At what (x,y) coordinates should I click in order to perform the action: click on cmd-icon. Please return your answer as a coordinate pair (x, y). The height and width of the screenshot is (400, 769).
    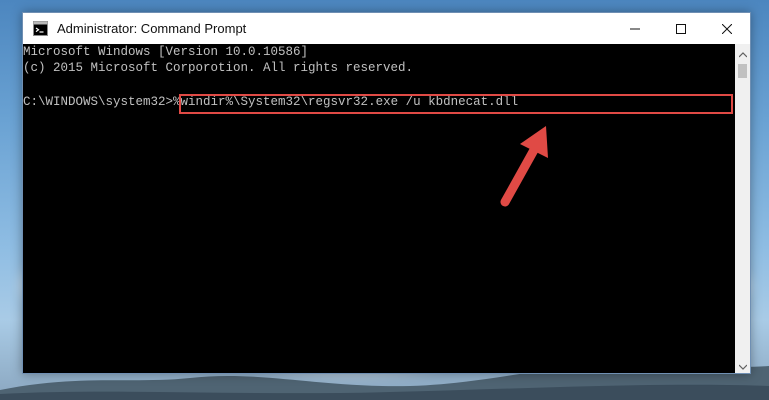
    Looking at the image, I should click on (40, 28).